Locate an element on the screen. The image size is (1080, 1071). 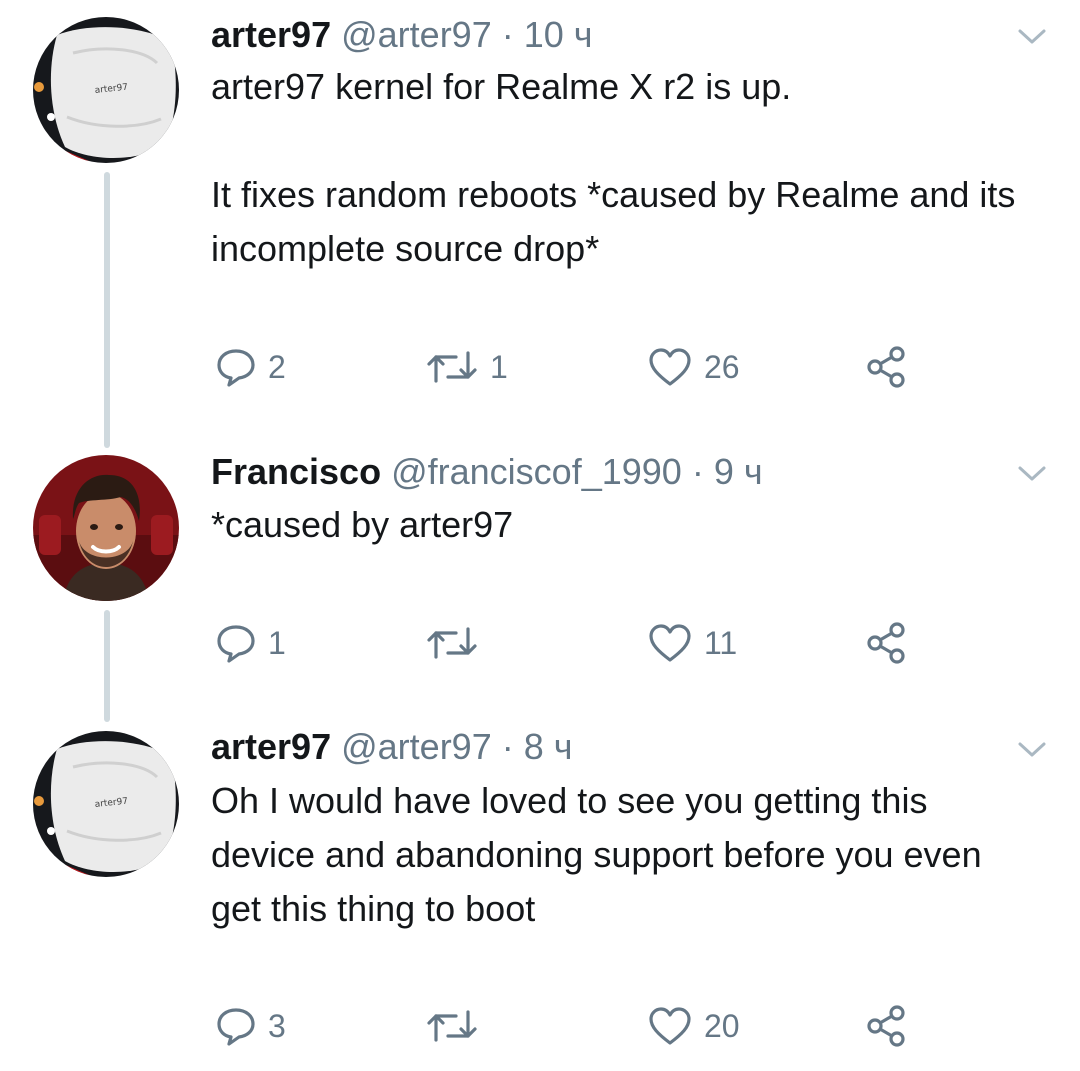
tweet-header: arter97 @arter97 · 10 ч is located at coordinates (402, 35).